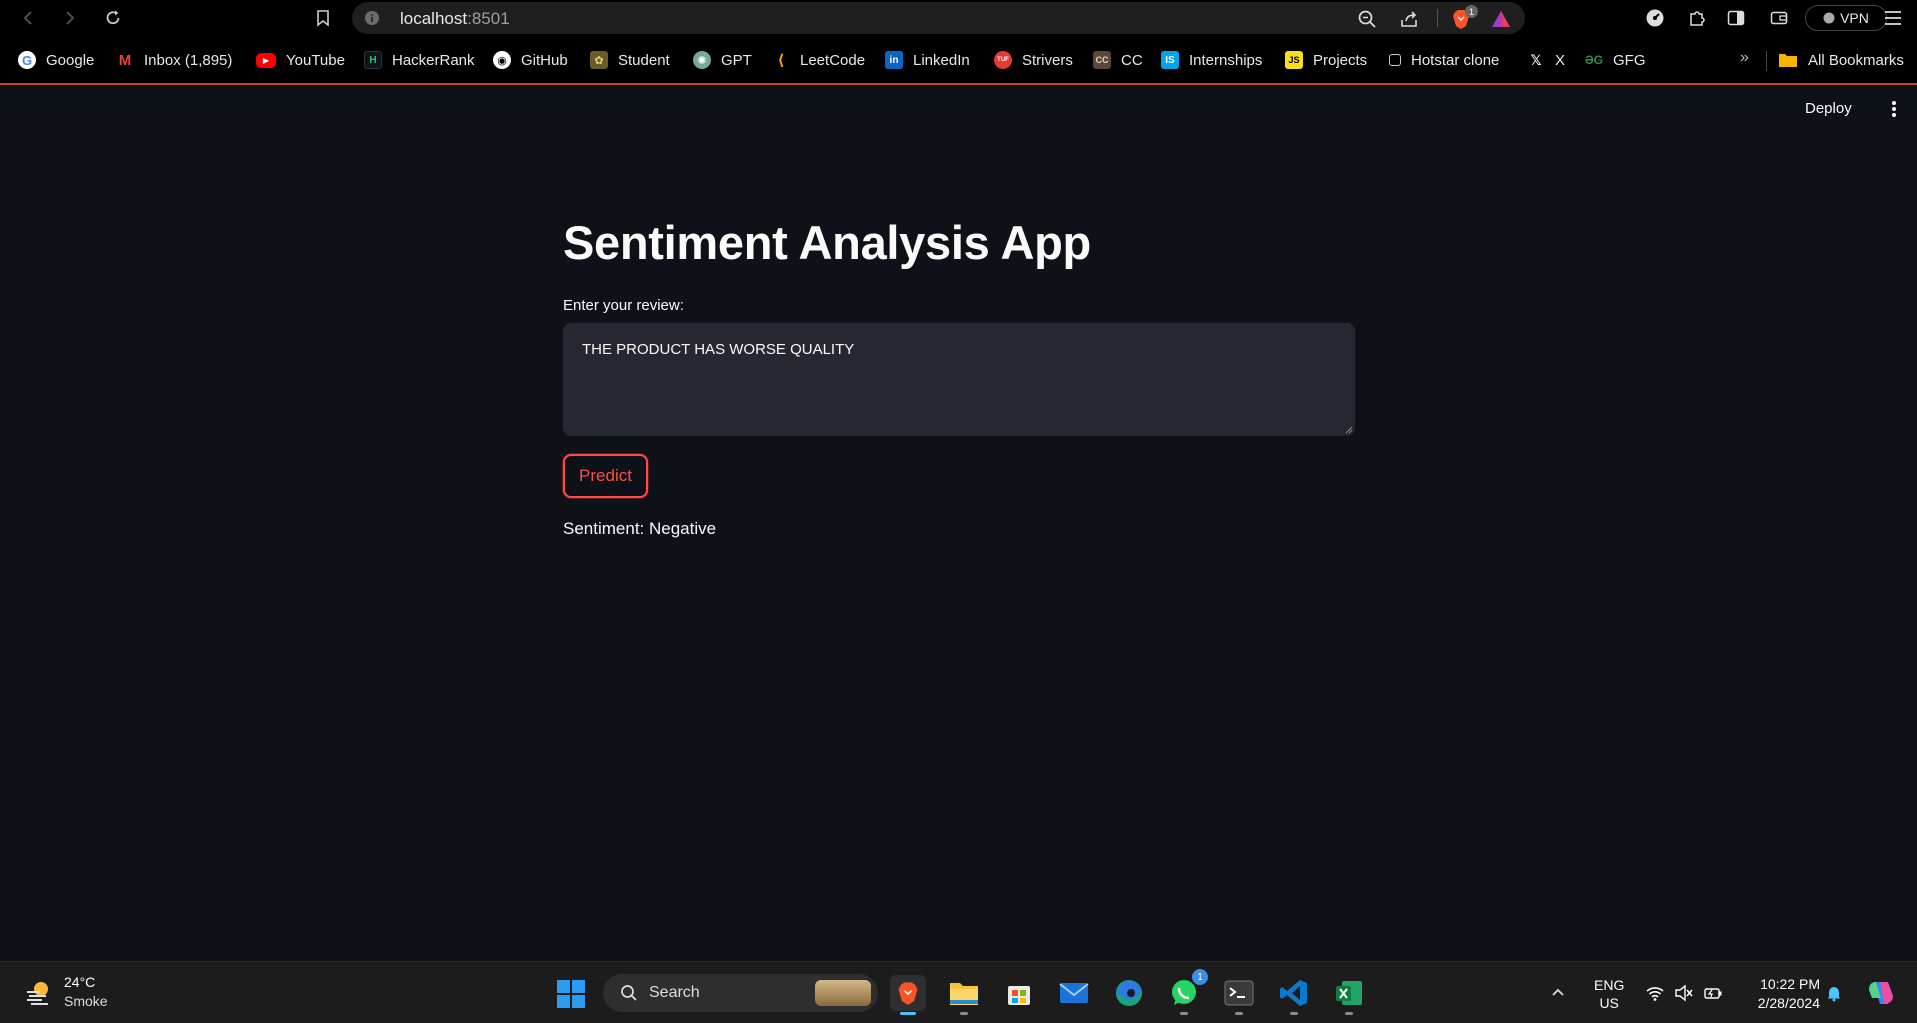  I want to click on bookmark-label: LinkedIn, so click(941, 60).